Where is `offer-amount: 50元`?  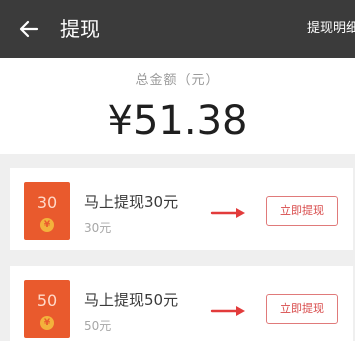 offer-amount: 50元 is located at coordinates (98, 326).